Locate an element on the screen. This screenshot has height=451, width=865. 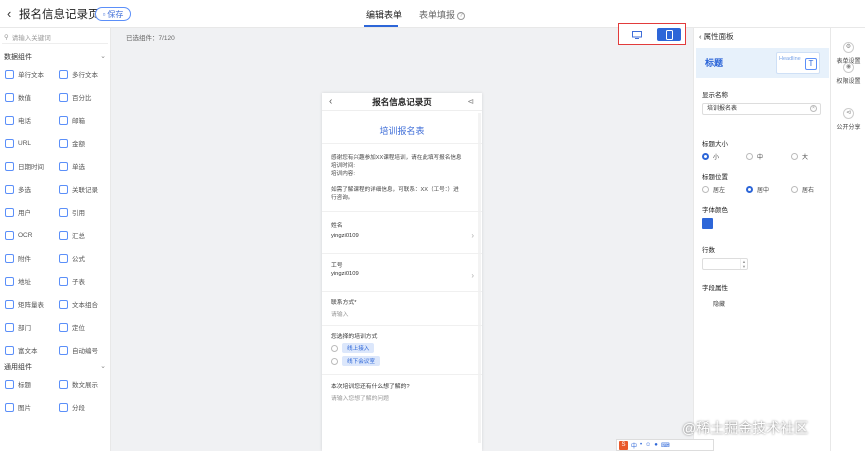
component-item: 定位 is located at coordinates (84, 327).